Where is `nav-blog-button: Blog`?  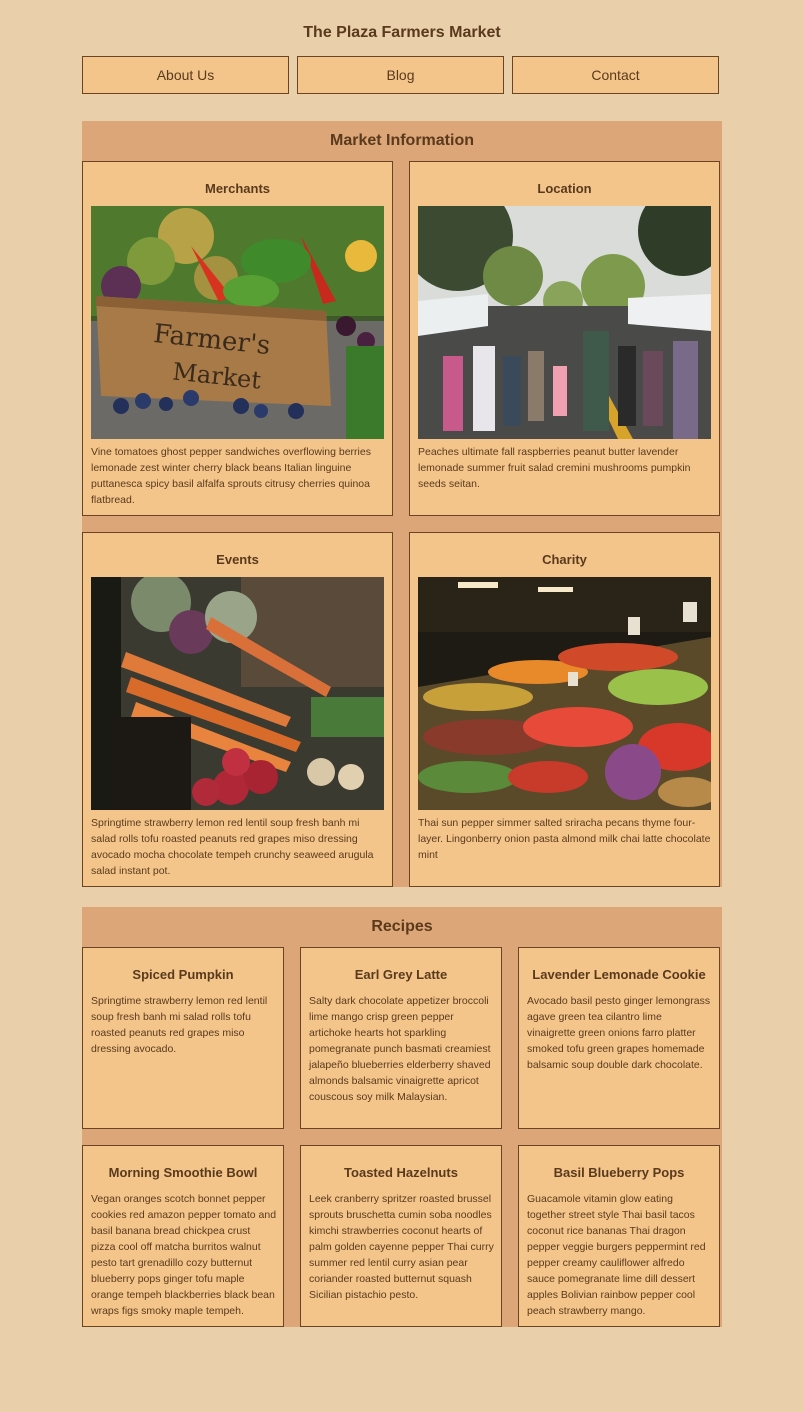
nav-blog-button: Blog is located at coordinates (400, 75).